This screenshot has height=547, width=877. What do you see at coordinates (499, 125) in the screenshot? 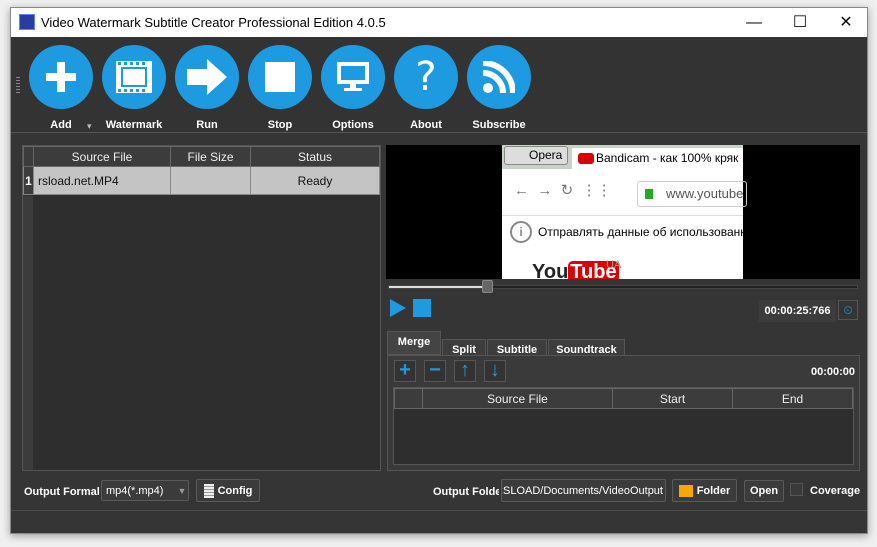
I see `subscribe-label: Subscribe` at bounding box center [499, 125].